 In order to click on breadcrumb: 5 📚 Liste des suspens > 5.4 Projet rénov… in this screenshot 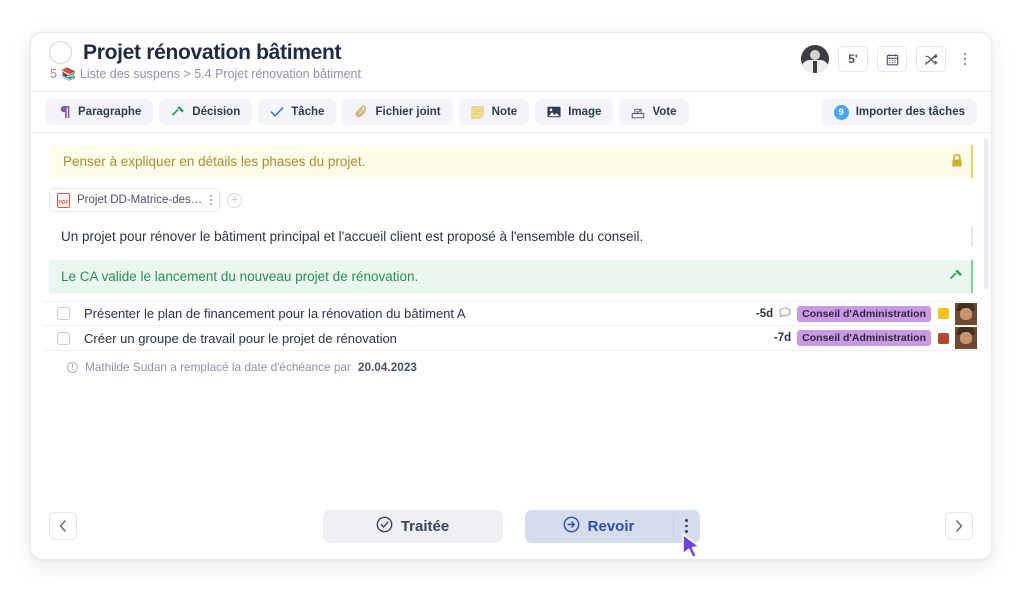, I will do `click(205, 74)`.